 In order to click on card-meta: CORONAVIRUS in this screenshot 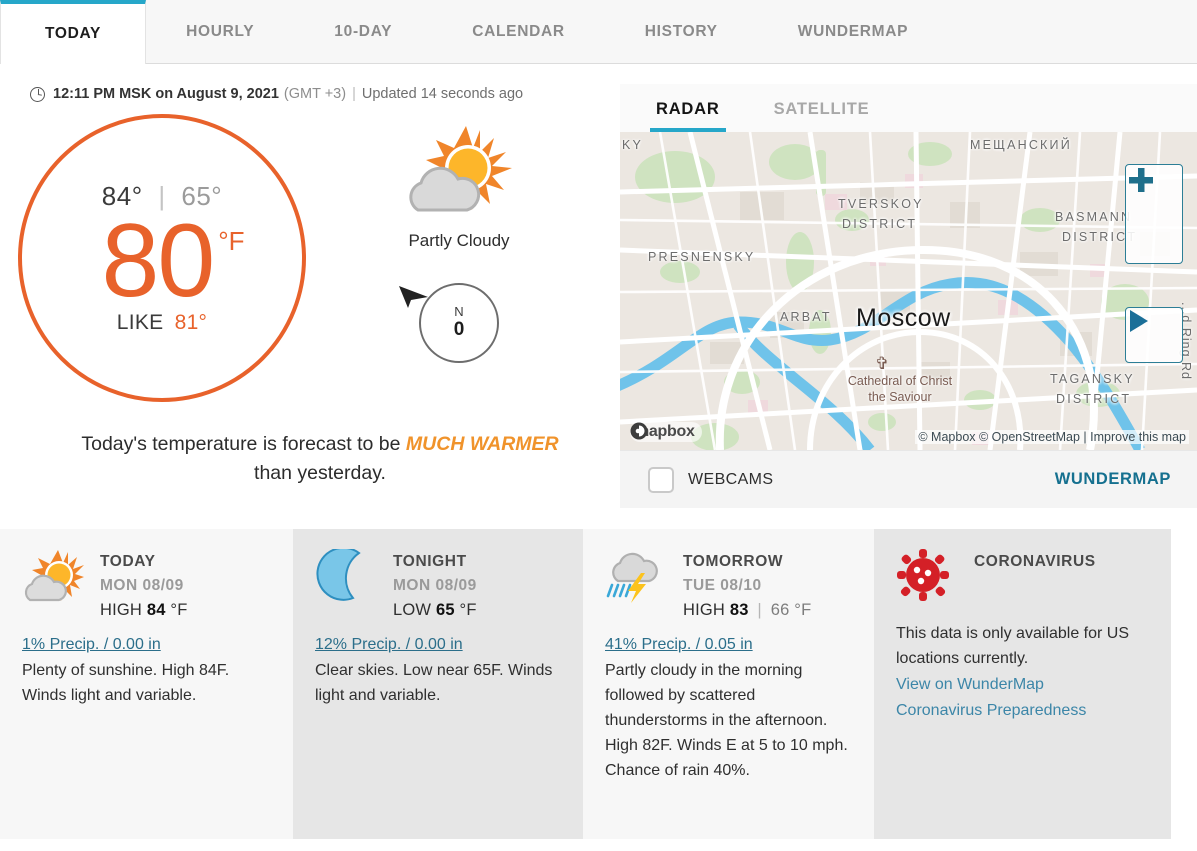, I will do `click(1035, 565)`.